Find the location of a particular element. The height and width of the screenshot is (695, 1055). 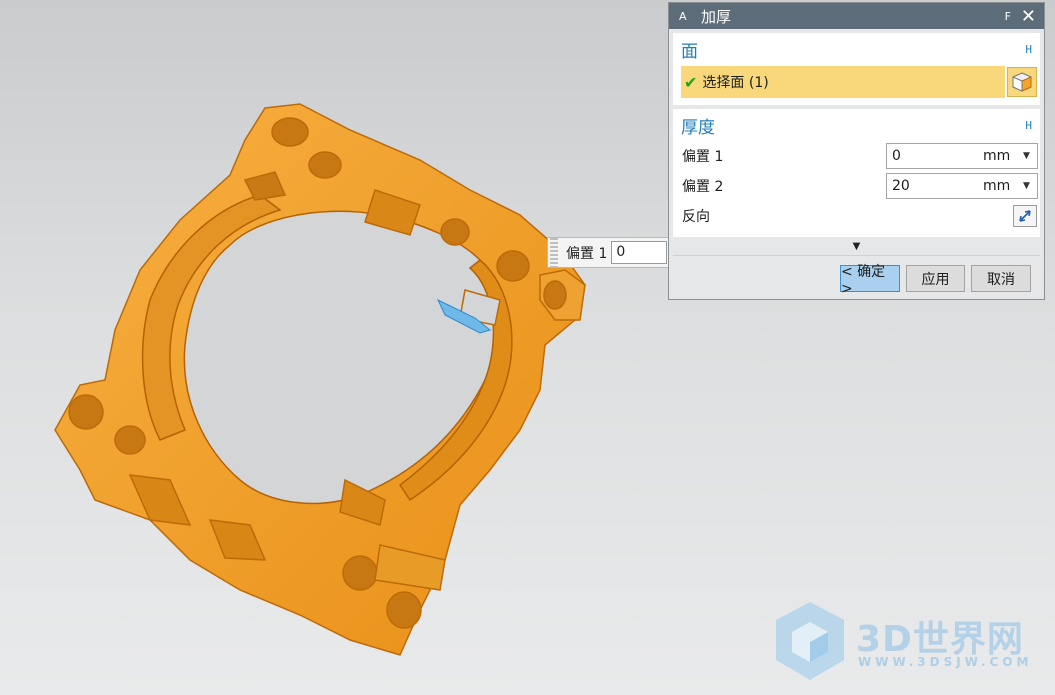

thickness-group-header: 厚度 H is located at coordinates (856, 125).